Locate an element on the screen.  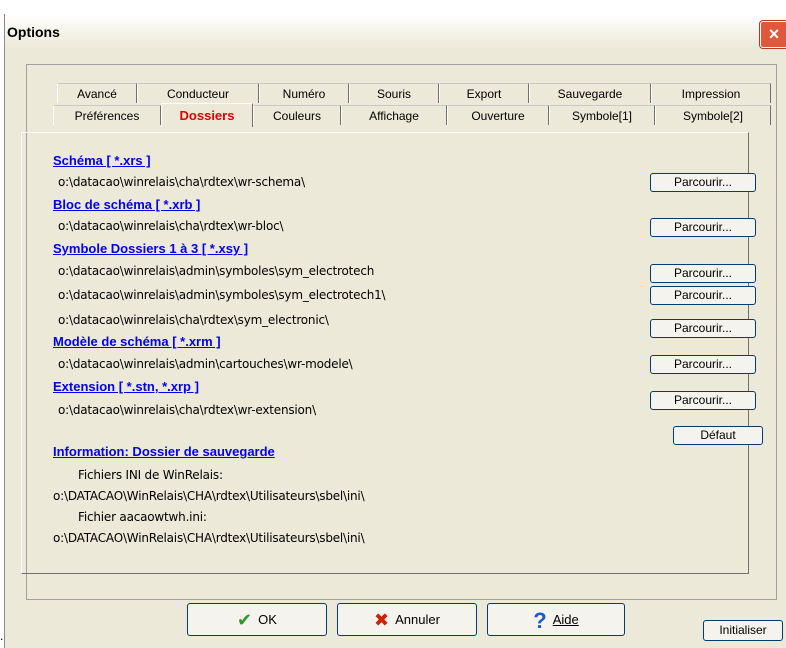
question-icon: ? is located at coordinates (540, 621).